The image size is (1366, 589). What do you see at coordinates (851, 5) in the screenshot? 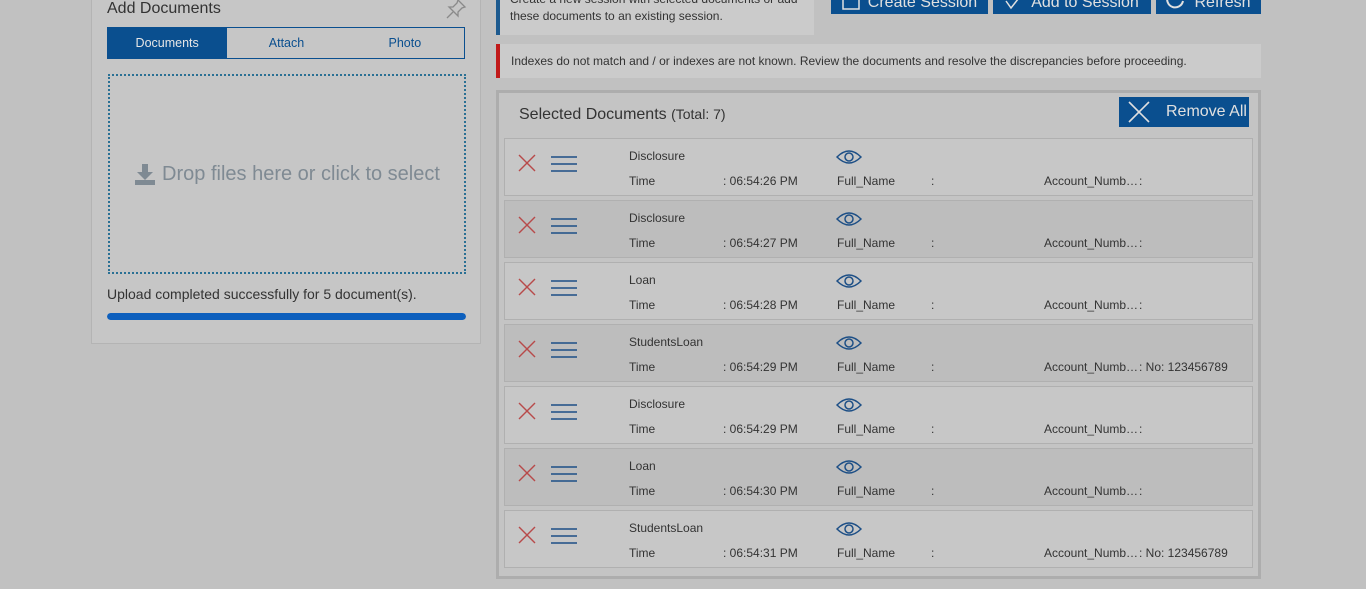
I see `square-icon` at bounding box center [851, 5].